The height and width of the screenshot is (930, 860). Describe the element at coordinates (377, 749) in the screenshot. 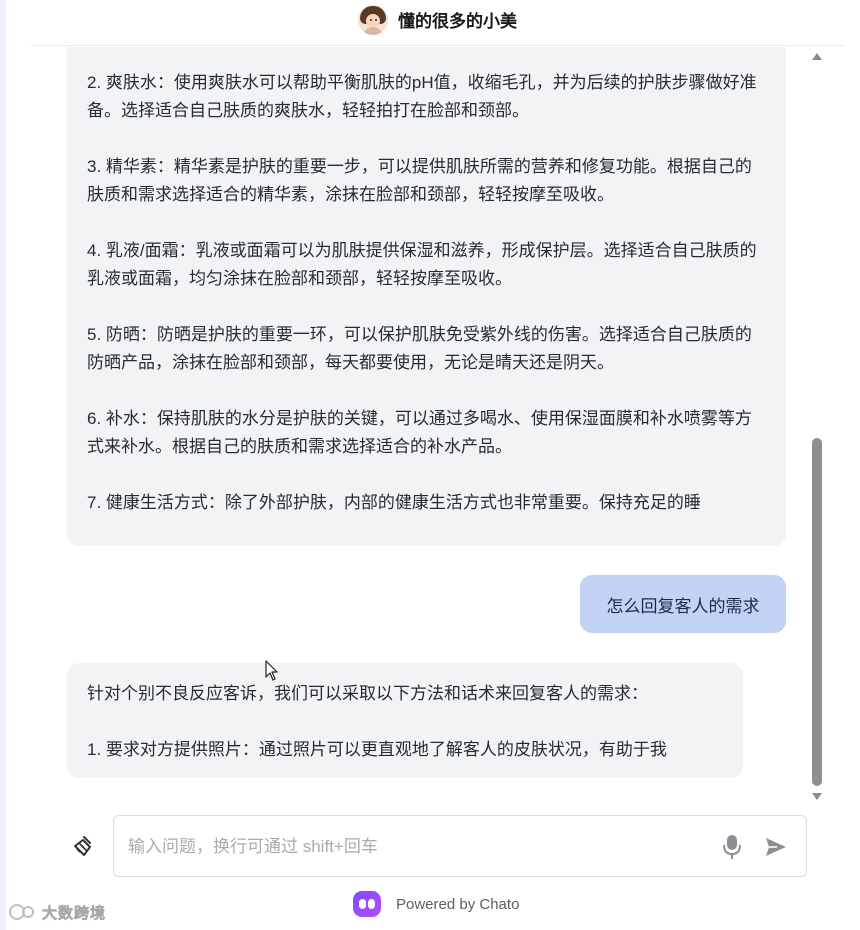

I see `message-paragraph: 1. 要求对方提供照片：通过照片可以更直观地了解客人的皮肤状况，有助于我` at that location.